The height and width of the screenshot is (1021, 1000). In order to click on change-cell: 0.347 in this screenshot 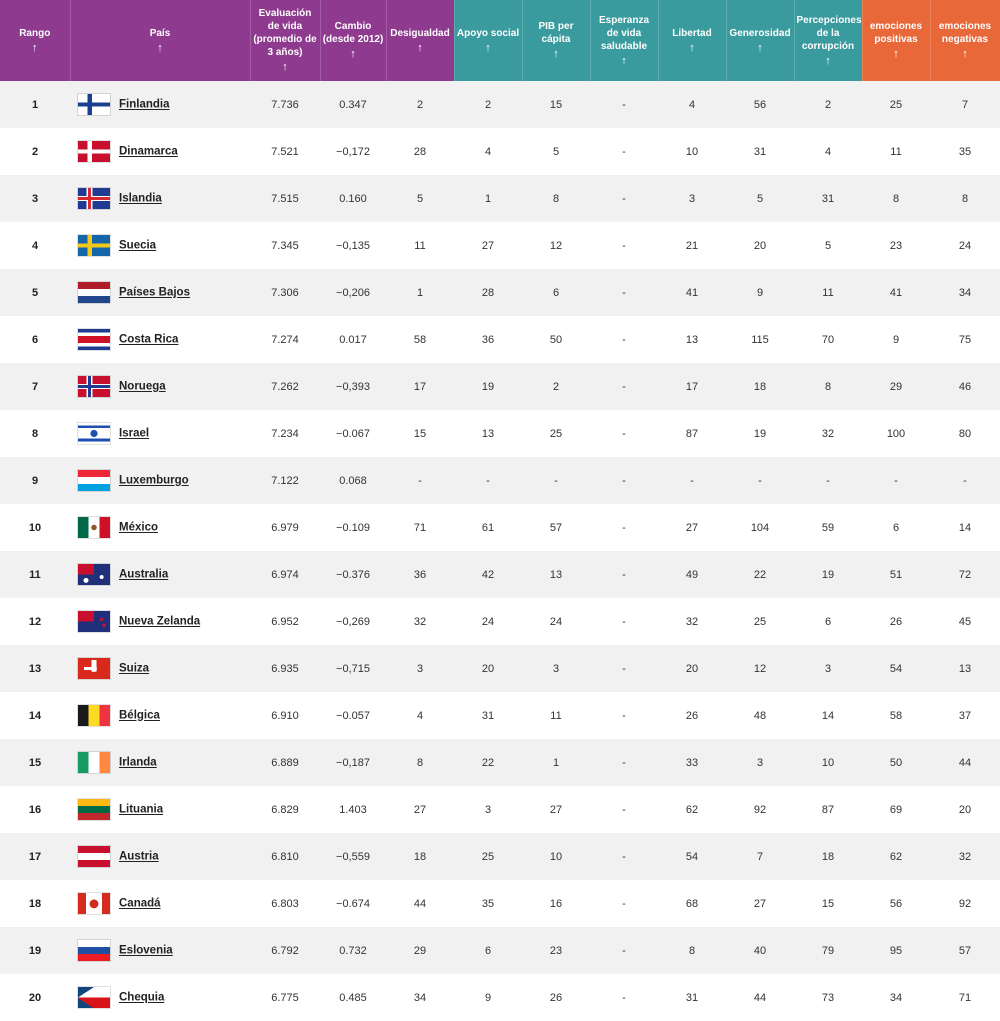, I will do `click(353, 104)`.